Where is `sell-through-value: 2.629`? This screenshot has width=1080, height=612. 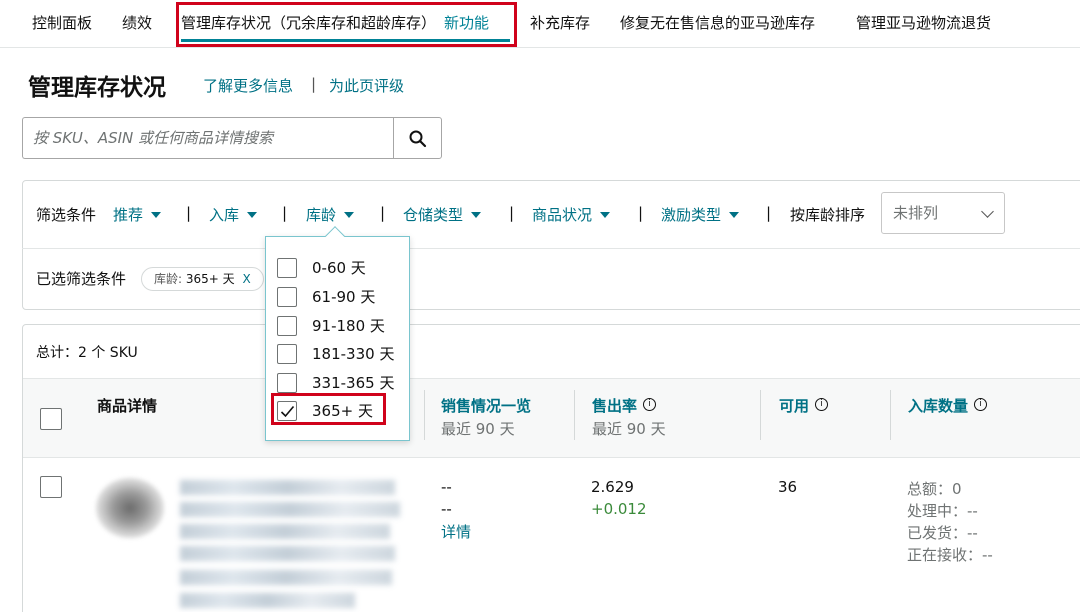
sell-through-value: 2.629 is located at coordinates (612, 487).